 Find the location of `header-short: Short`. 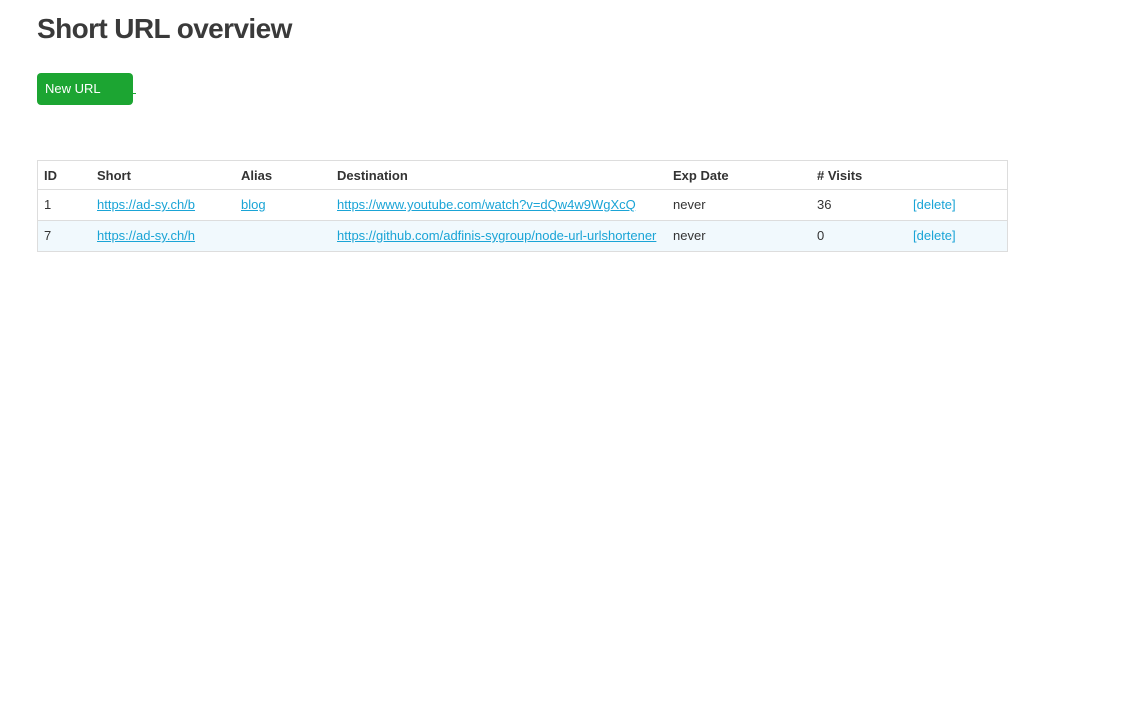

header-short: Short is located at coordinates (163, 175).